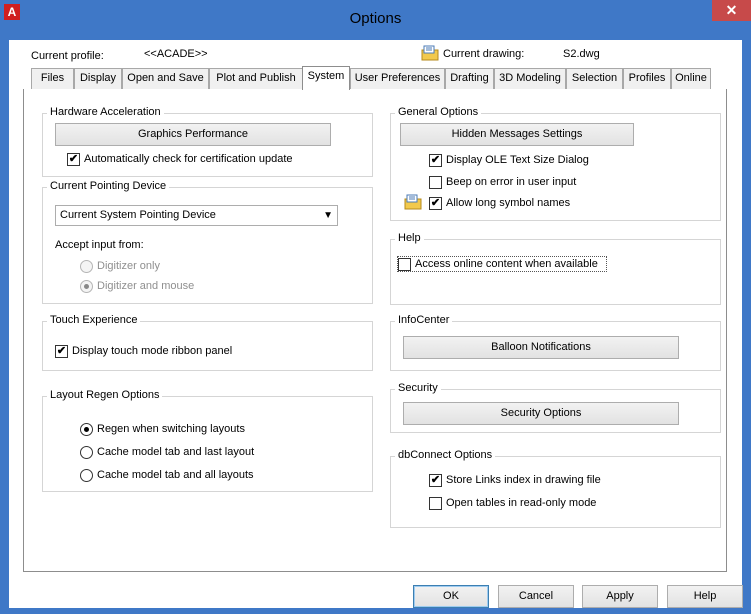  What do you see at coordinates (451, 596) in the screenshot?
I see `ok-button: OK` at bounding box center [451, 596].